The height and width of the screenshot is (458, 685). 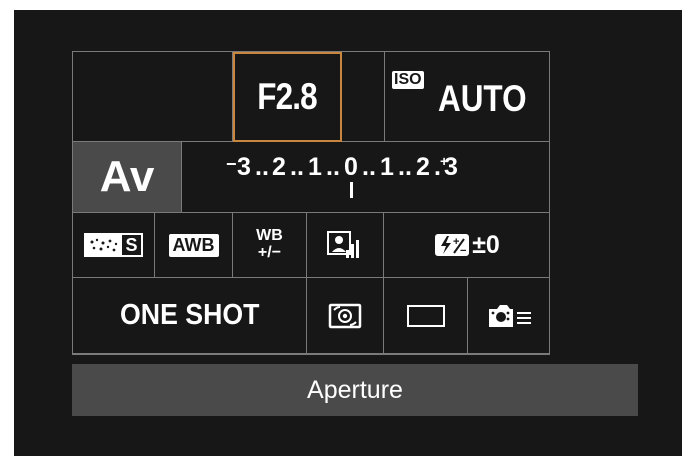 What do you see at coordinates (131, 244) in the screenshot?
I see `picture-style-letter: S` at bounding box center [131, 244].